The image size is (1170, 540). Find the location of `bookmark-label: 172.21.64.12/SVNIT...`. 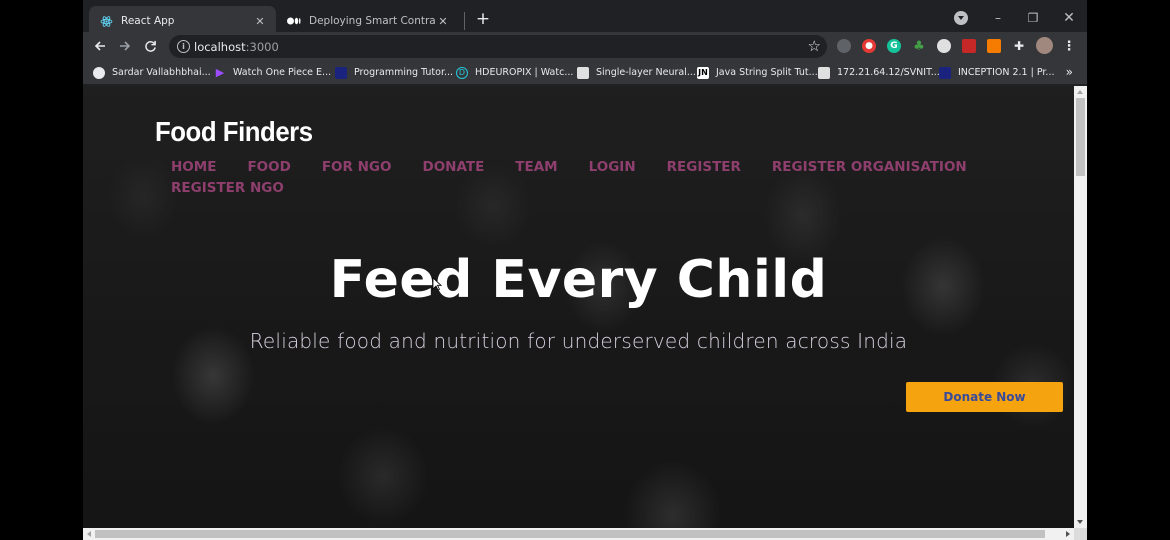

bookmark-label: 172.21.64.12/SVNIT... is located at coordinates (888, 72).